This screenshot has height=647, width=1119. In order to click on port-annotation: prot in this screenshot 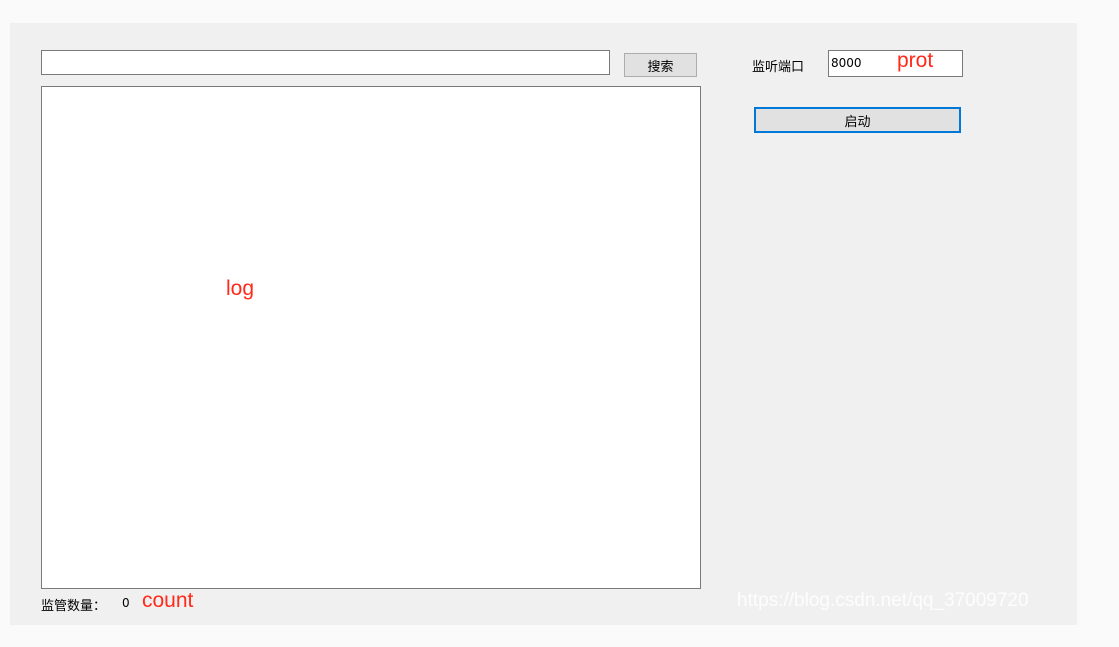, I will do `click(915, 60)`.